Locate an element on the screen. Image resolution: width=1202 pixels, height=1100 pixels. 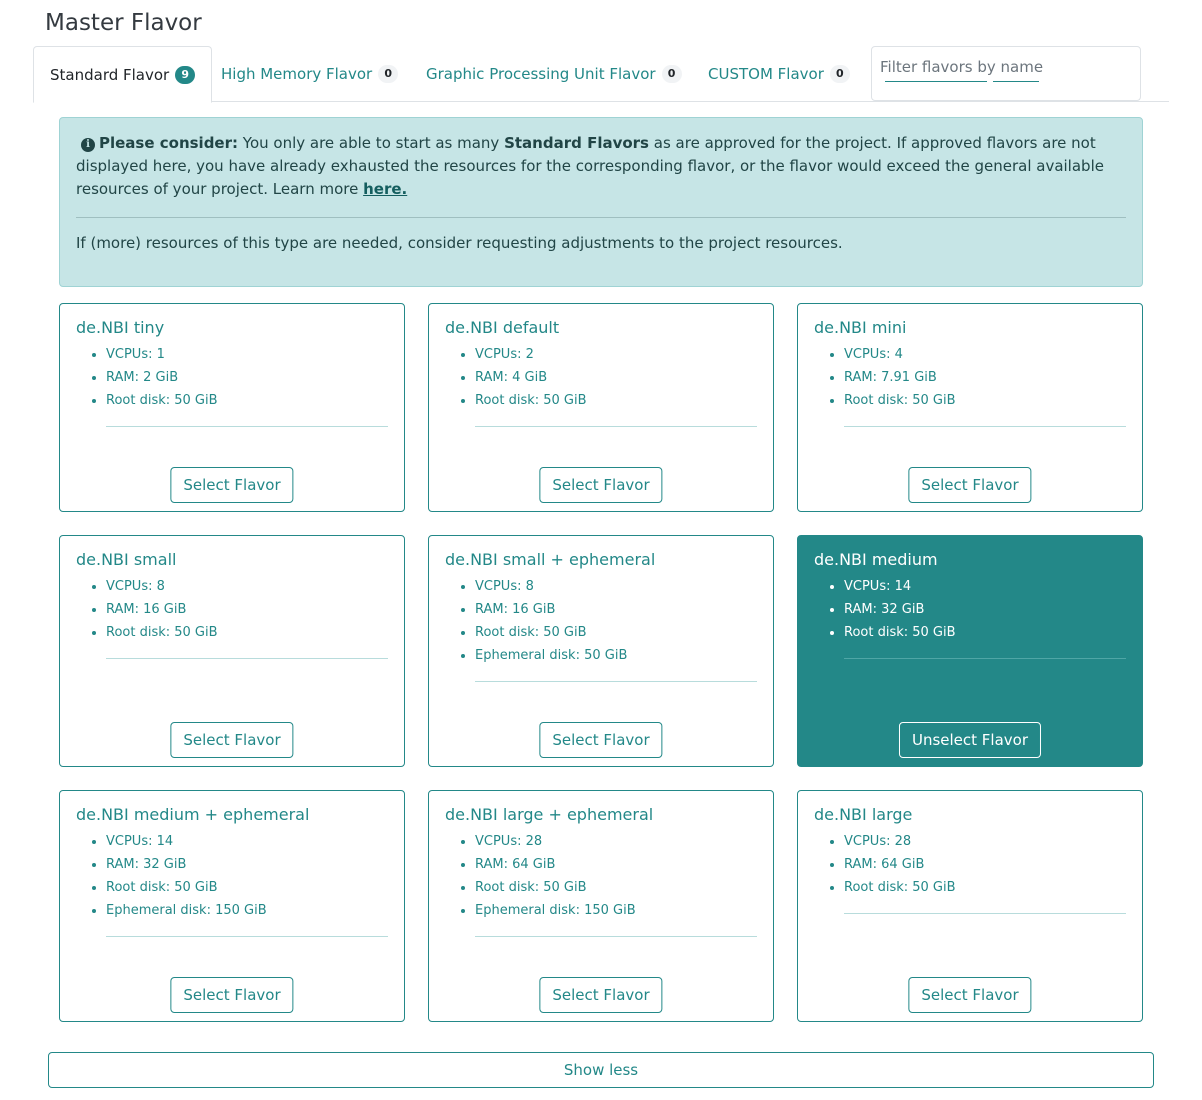
spec-item: RAM: 4 GiB is located at coordinates (616, 377).